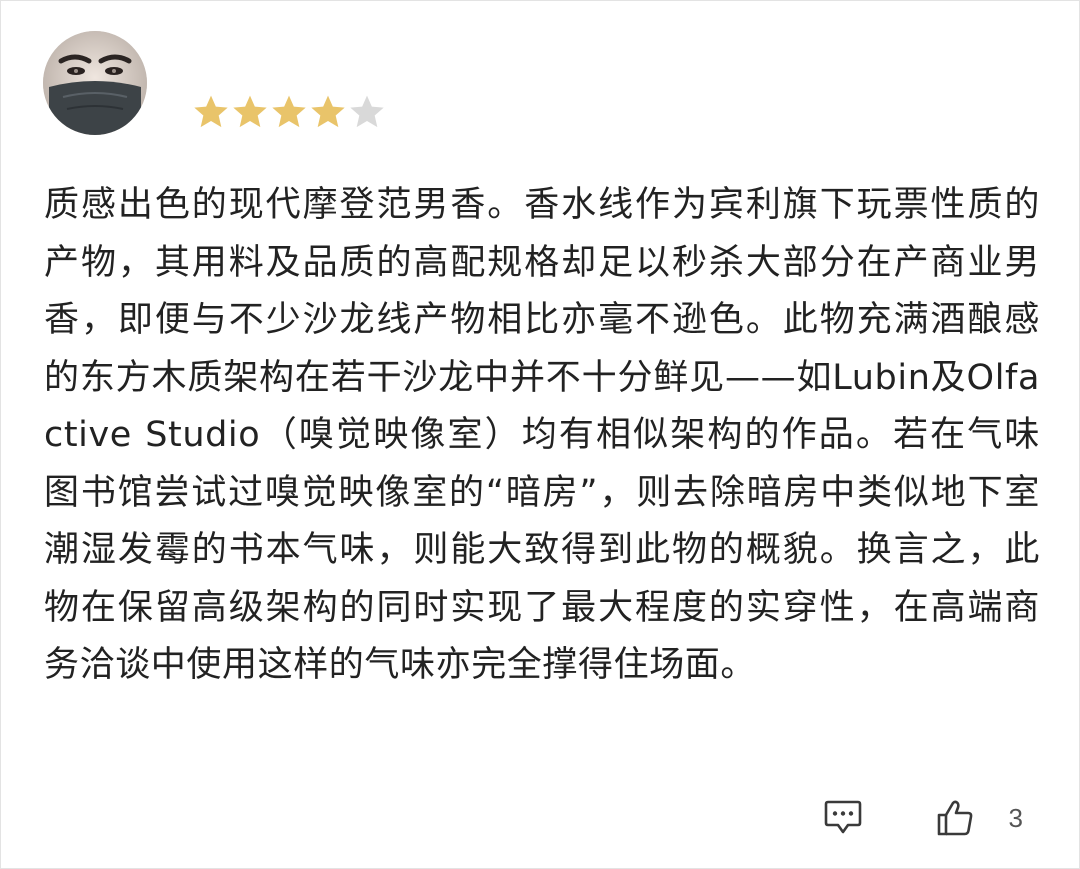  I want to click on comment-button, so click(843, 818).